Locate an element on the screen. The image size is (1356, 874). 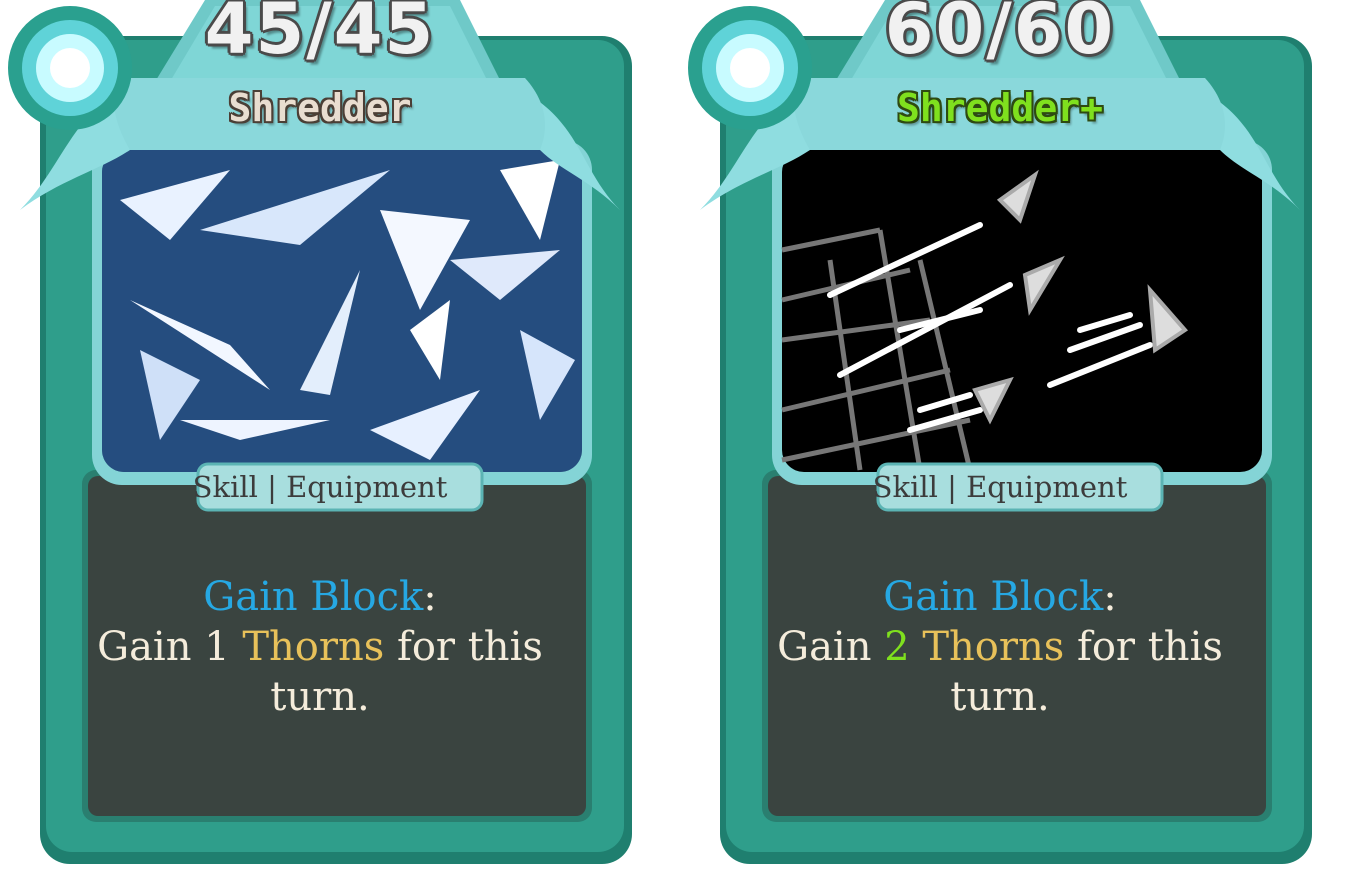
card-description: Gain Block: Gain 1 Thorns for this turn. is located at coordinates (320, 647).